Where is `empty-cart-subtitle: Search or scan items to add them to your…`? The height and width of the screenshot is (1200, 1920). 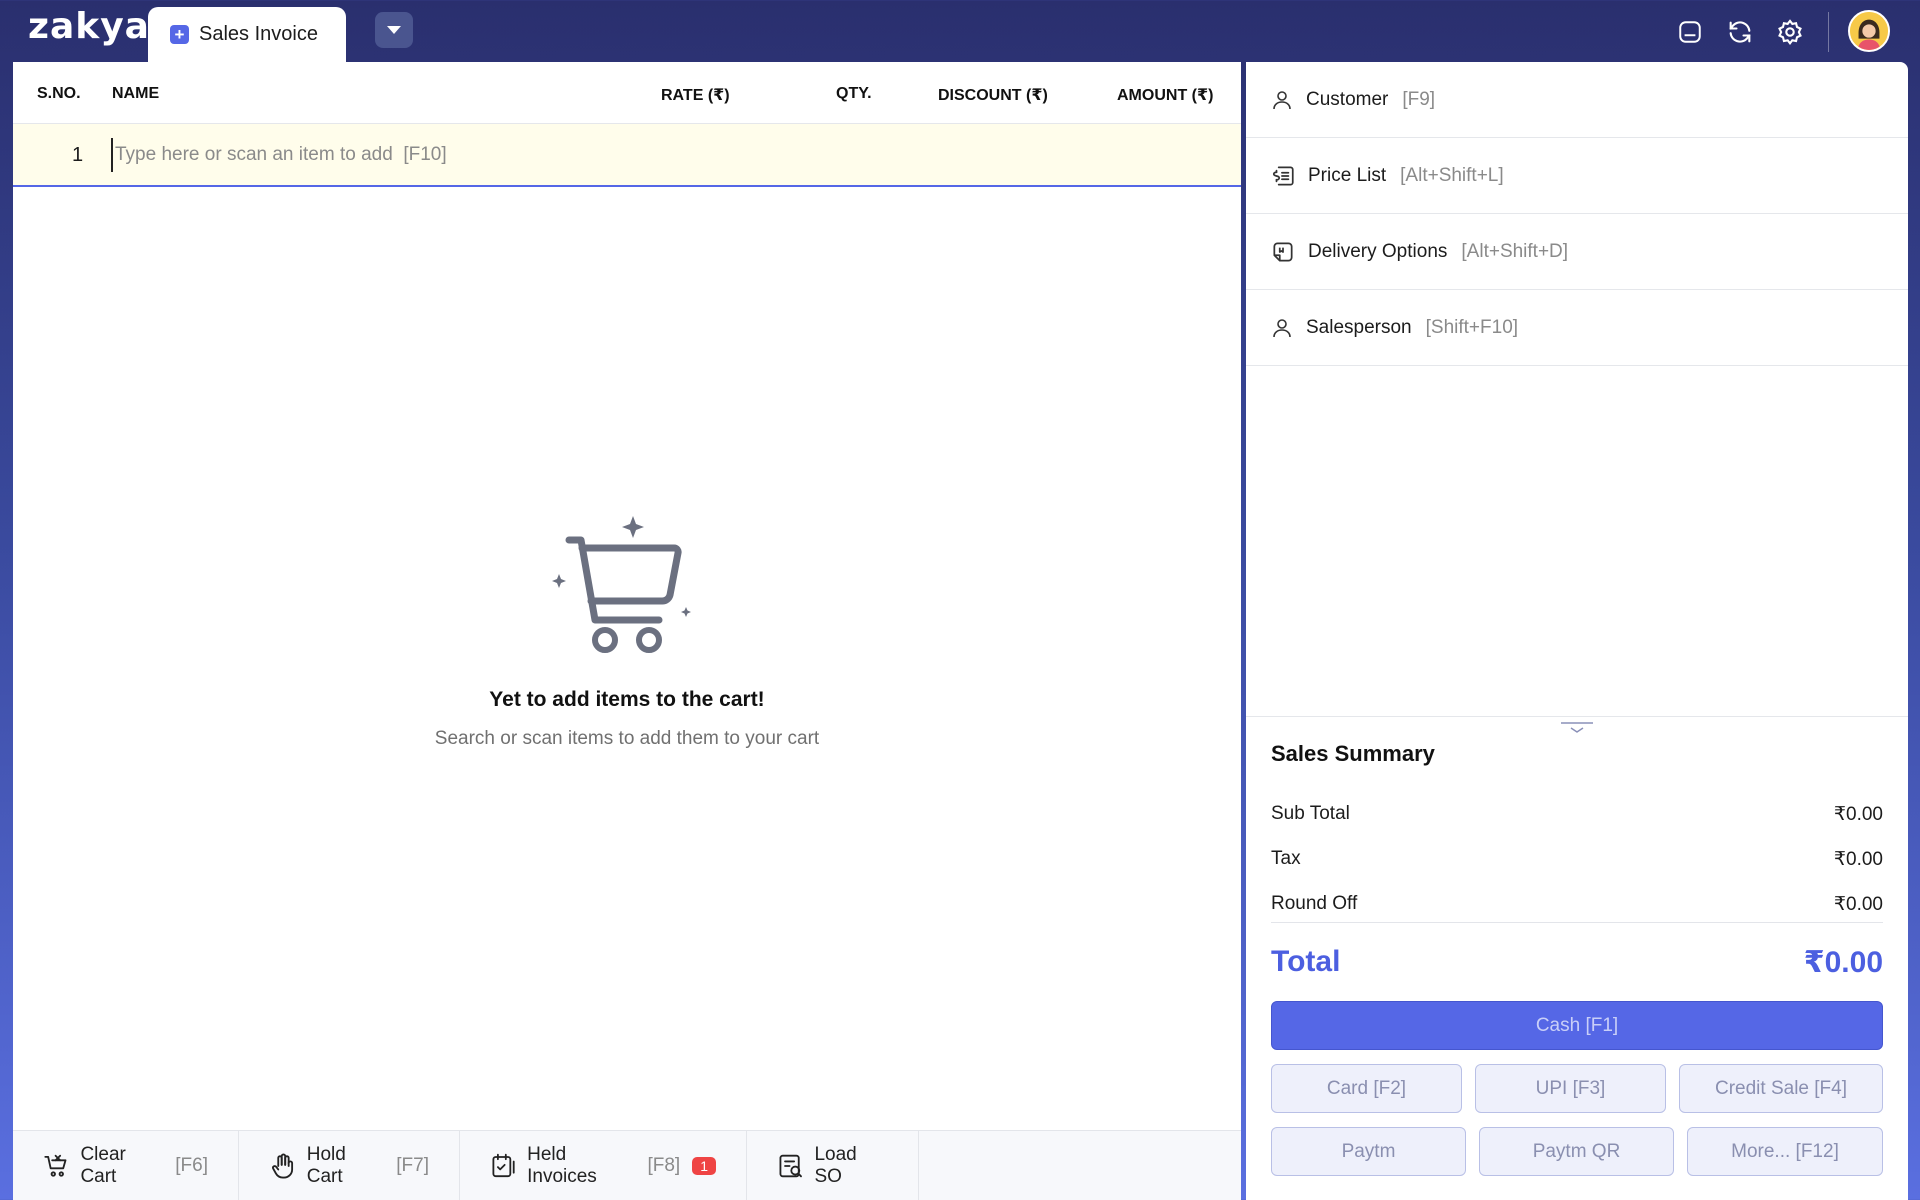 empty-cart-subtitle: Search or scan items to add them to your… is located at coordinates (627, 738).